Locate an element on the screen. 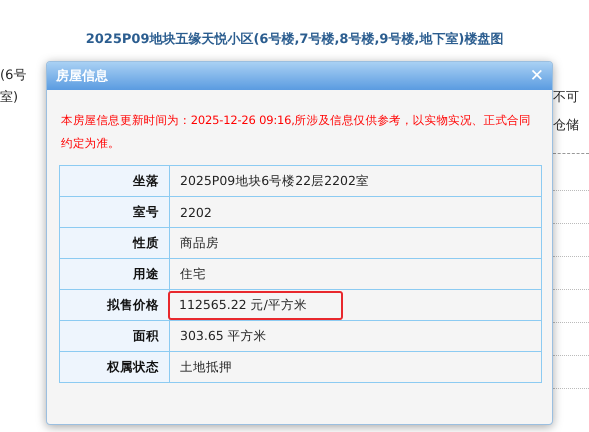 This screenshot has height=432, width=589. close-button: ✕ is located at coordinates (537, 76).